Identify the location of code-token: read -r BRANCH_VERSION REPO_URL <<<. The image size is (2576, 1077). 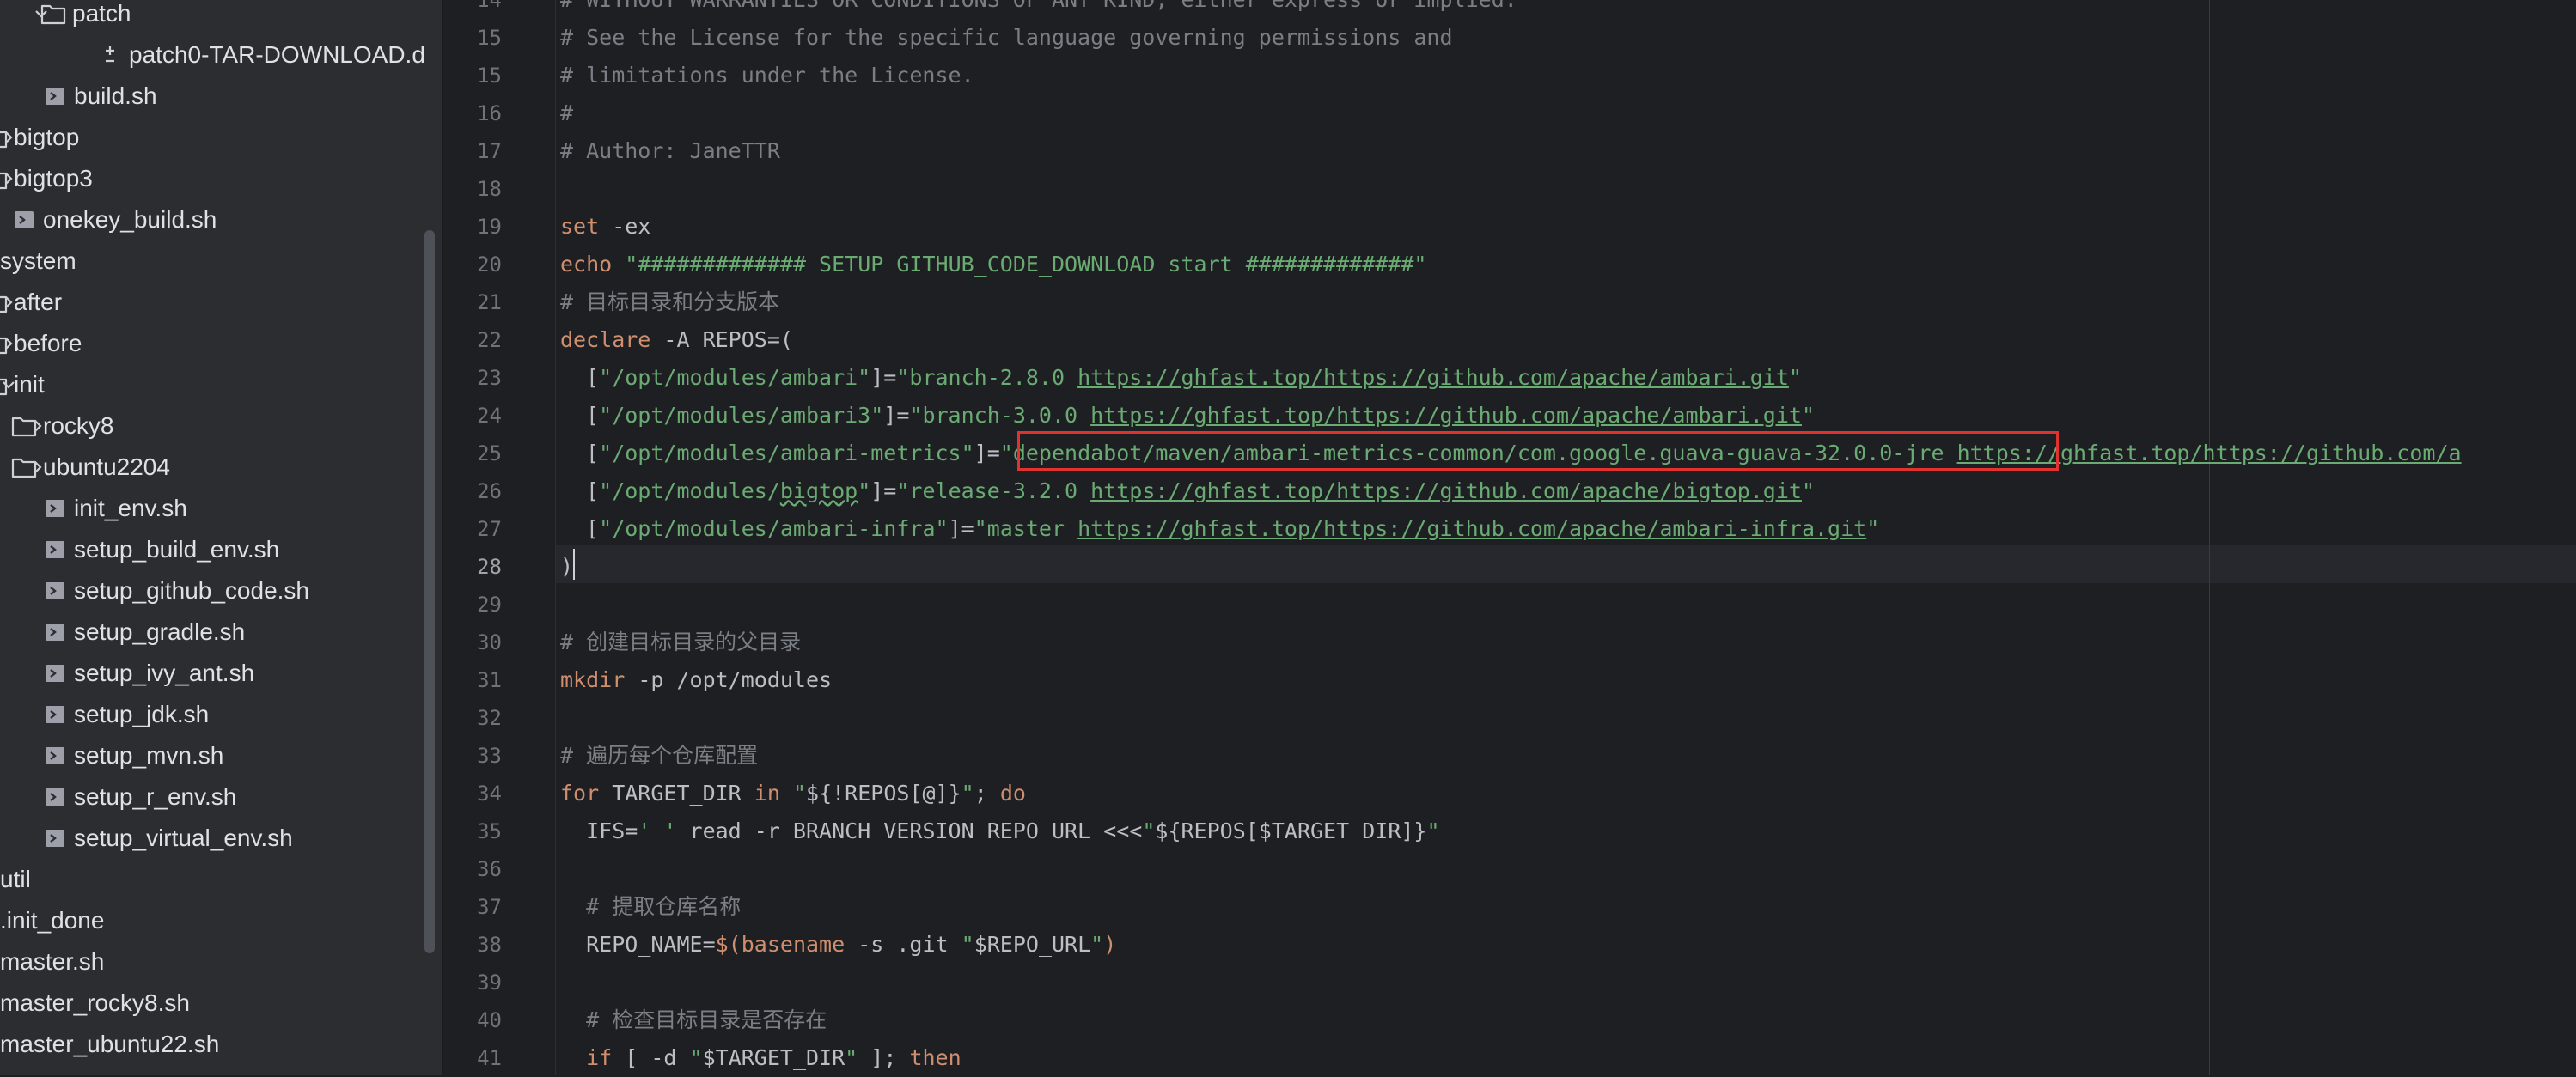
(909, 830).